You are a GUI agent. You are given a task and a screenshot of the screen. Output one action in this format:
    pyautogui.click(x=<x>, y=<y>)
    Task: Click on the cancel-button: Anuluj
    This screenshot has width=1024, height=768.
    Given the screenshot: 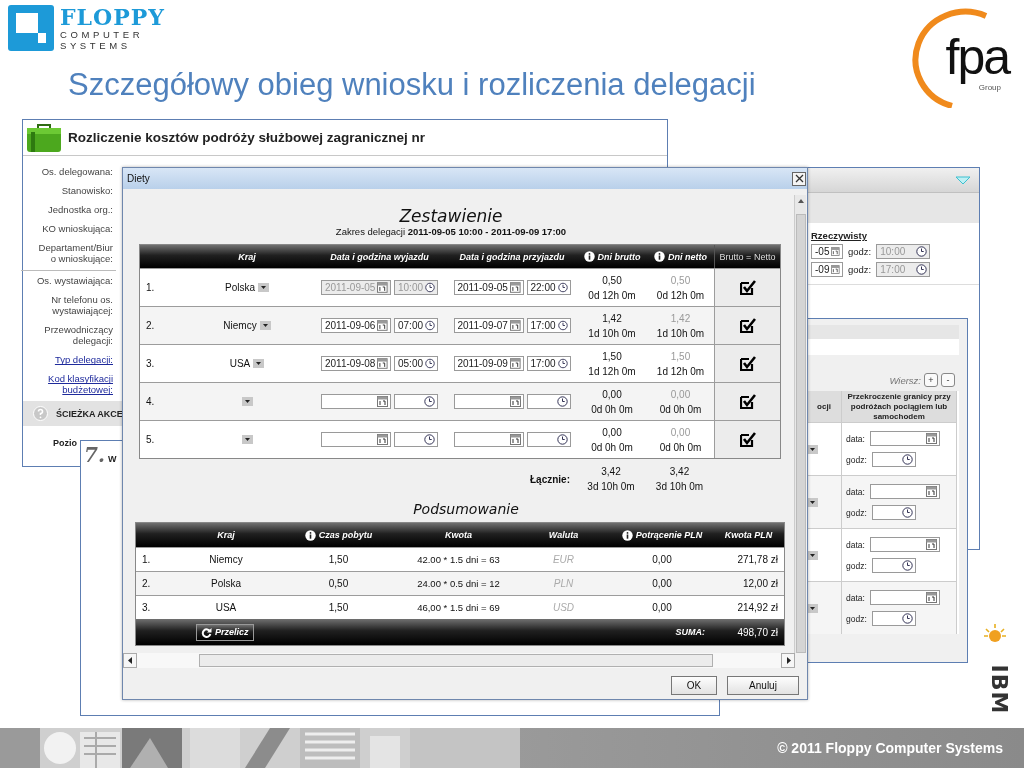 What is the action you would take?
    pyautogui.click(x=763, y=685)
    